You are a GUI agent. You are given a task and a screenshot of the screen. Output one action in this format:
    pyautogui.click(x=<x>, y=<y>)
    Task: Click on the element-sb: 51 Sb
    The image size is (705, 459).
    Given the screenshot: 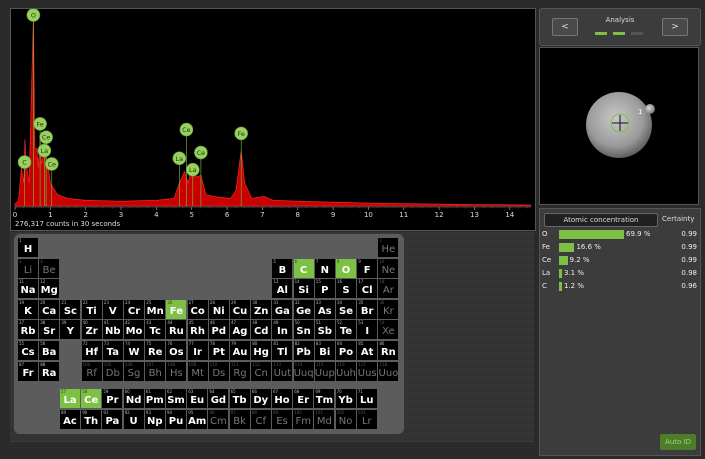 What is the action you would take?
    pyautogui.click(x=324, y=330)
    